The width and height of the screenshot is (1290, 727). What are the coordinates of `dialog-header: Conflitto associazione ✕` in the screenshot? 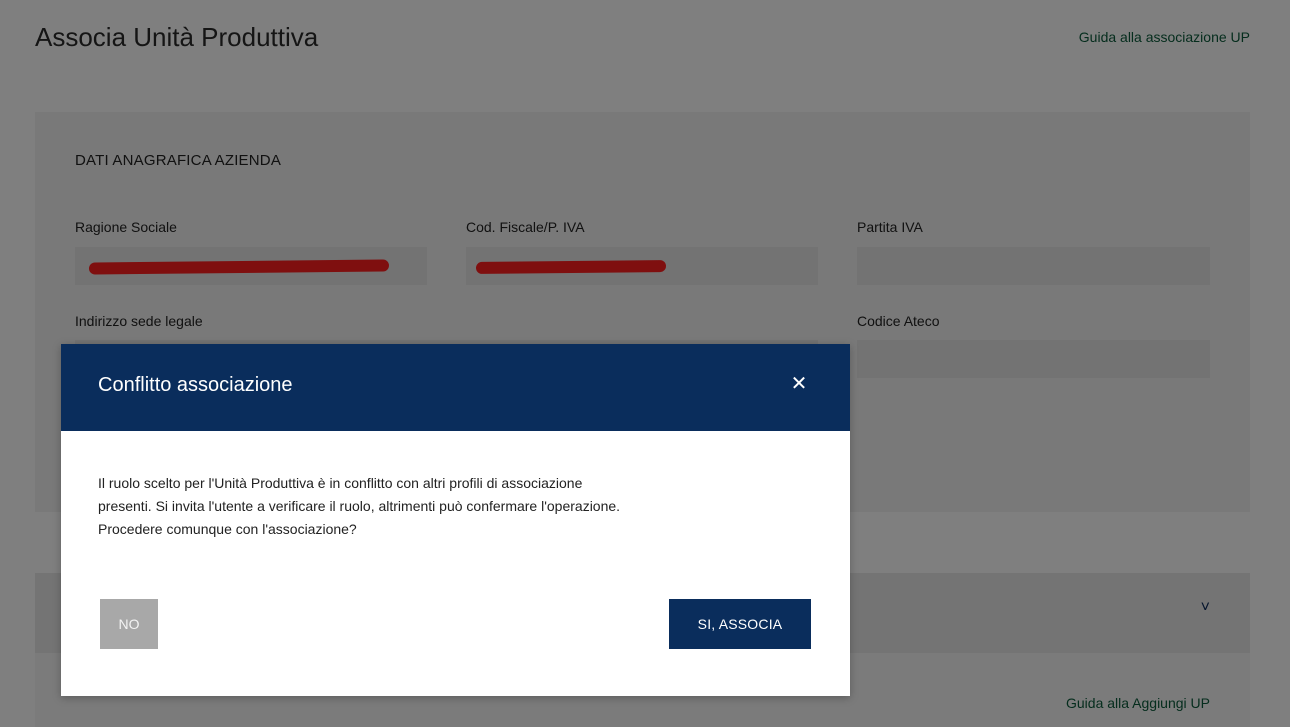 It's located at (455, 387).